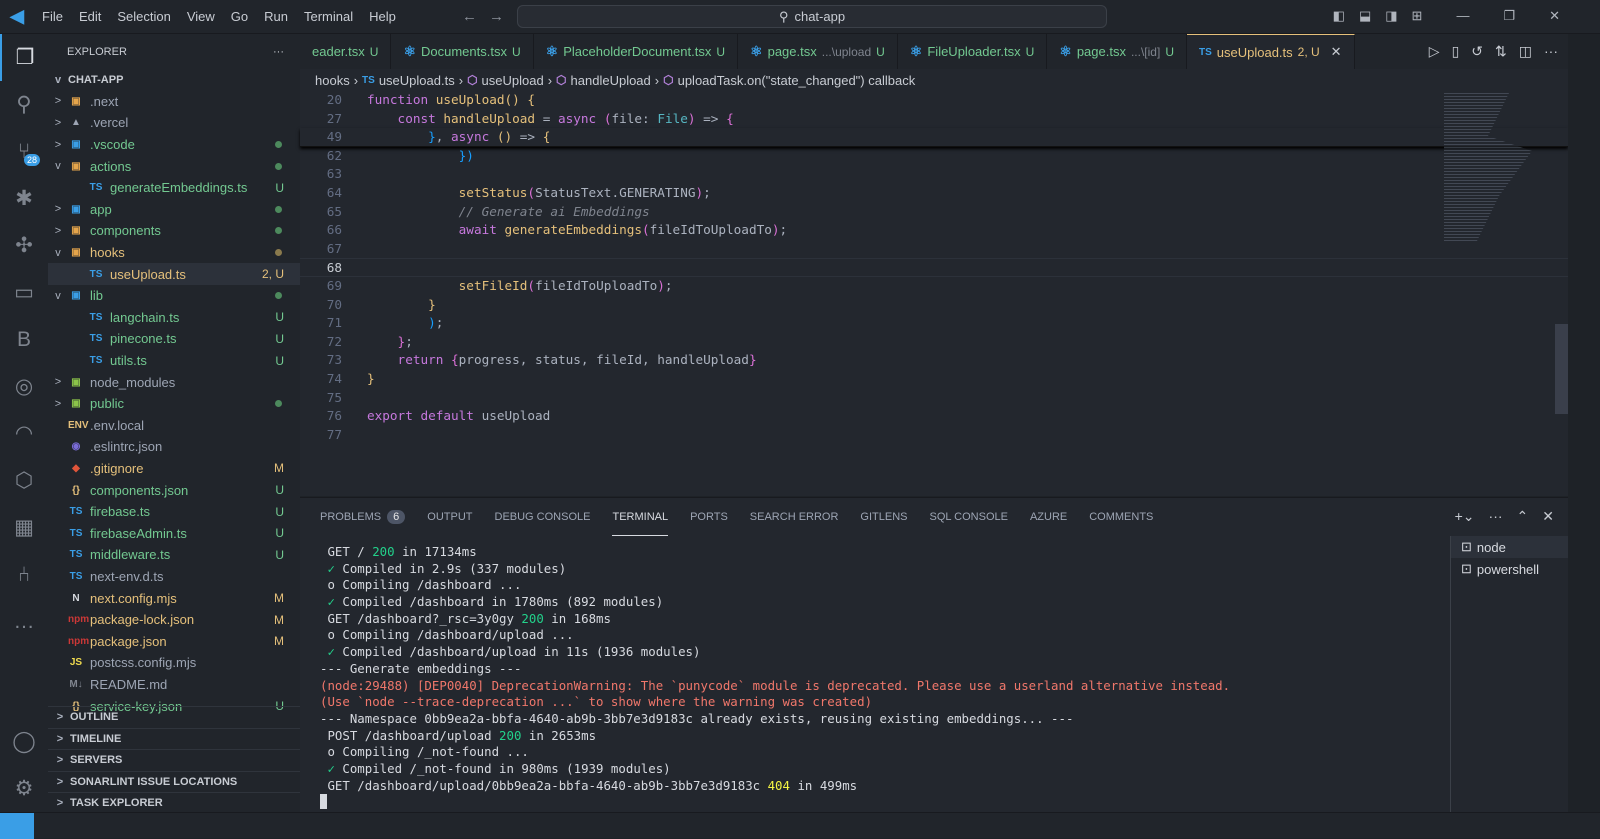 The width and height of the screenshot is (1600, 839). What do you see at coordinates (24, 480) in the screenshot?
I see `cube-icon: ⬡` at bounding box center [24, 480].